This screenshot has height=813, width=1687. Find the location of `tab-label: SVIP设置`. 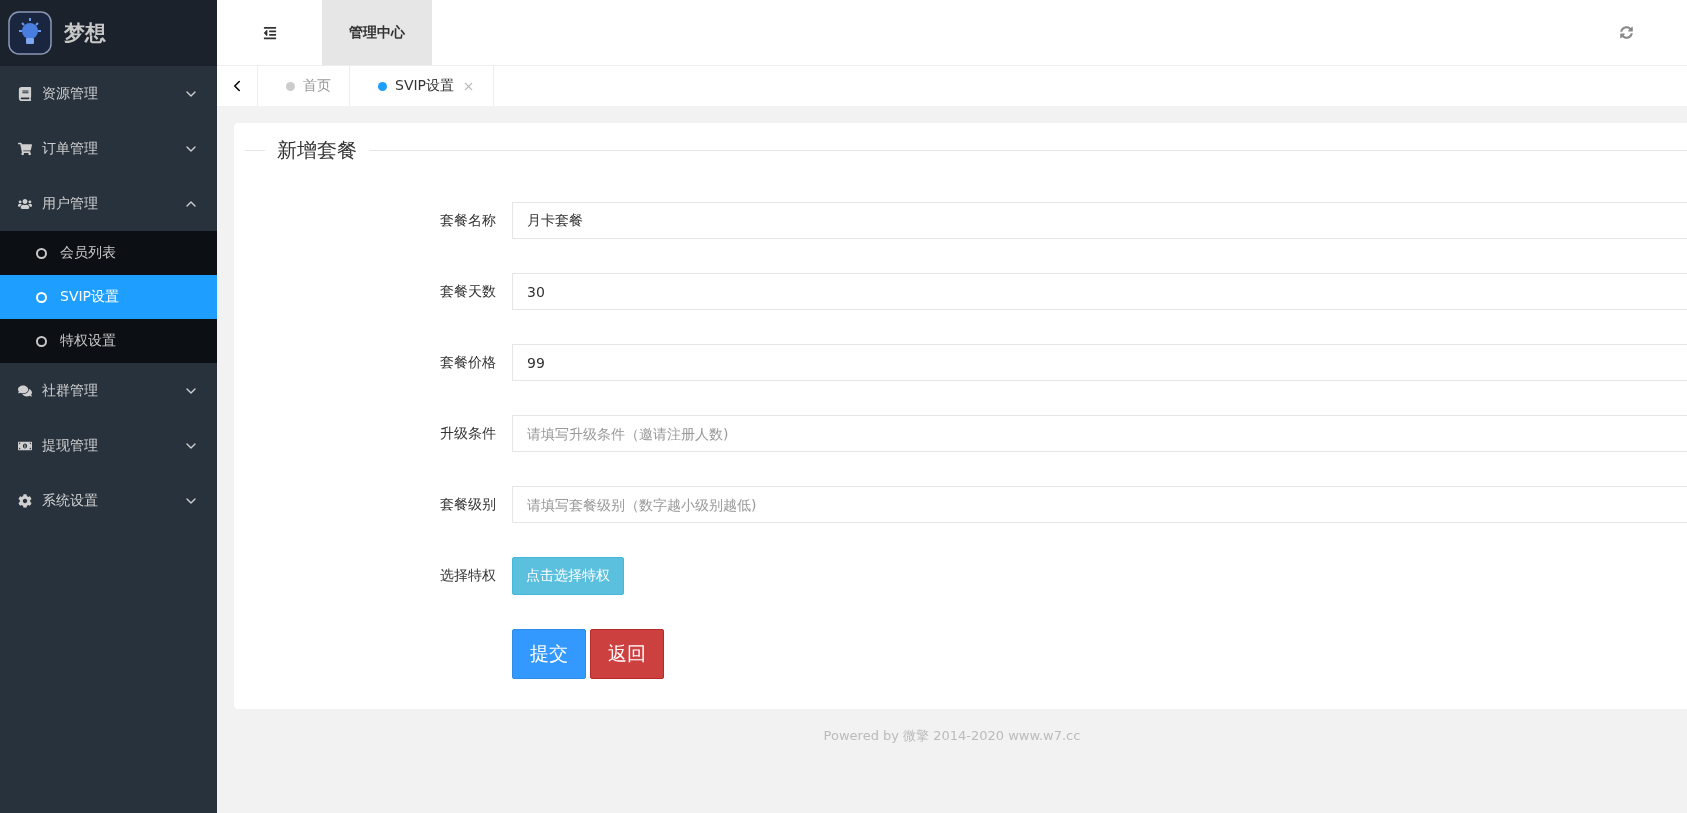

tab-label: SVIP设置 is located at coordinates (425, 86).